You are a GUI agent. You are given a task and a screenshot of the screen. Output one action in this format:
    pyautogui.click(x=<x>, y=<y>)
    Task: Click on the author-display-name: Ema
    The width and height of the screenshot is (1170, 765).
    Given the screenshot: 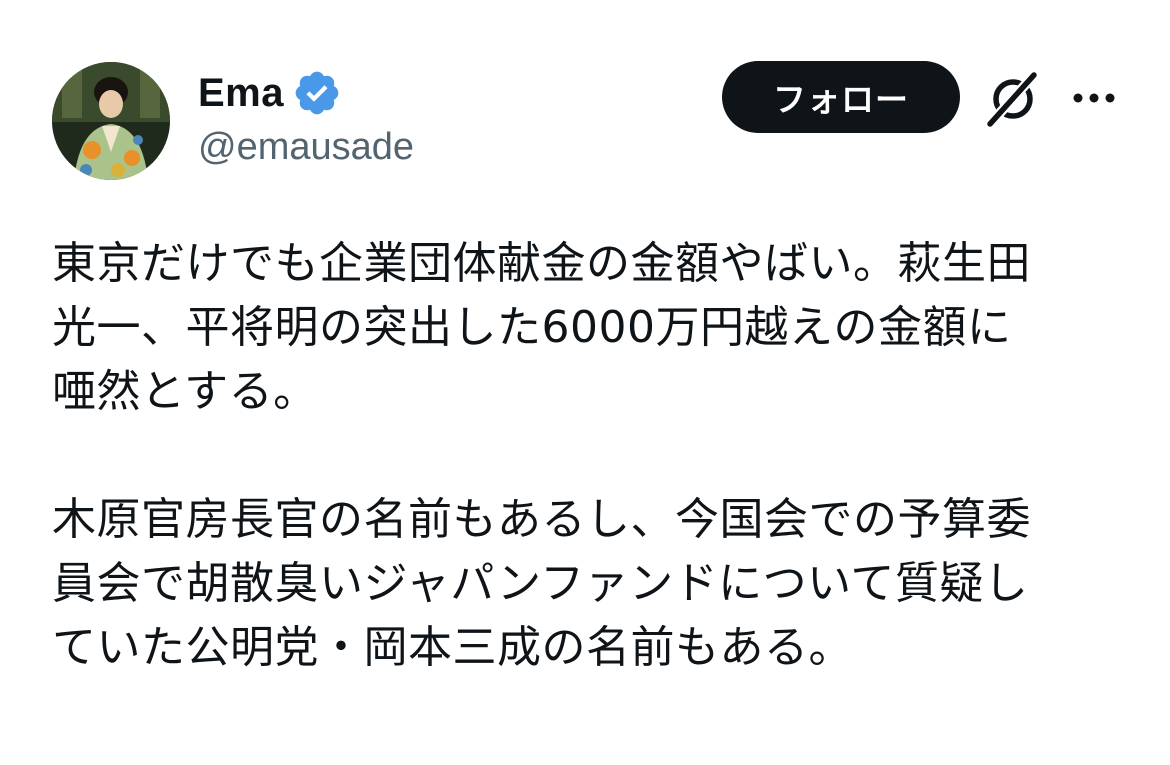 What is the action you would take?
    pyautogui.click(x=241, y=93)
    